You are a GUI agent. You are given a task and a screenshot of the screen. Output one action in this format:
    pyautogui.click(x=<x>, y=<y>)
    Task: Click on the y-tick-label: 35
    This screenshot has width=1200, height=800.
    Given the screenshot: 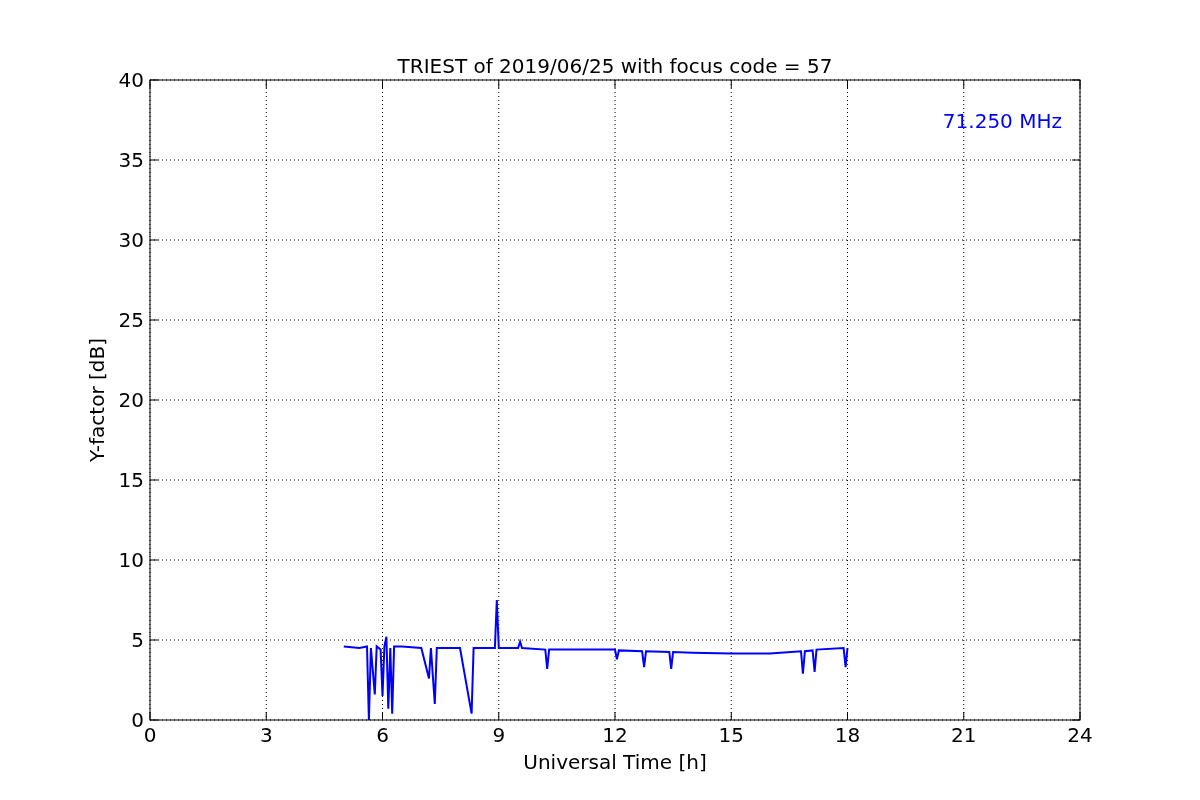 What is the action you would take?
    pyautogui.click(x=131, y=160)
    